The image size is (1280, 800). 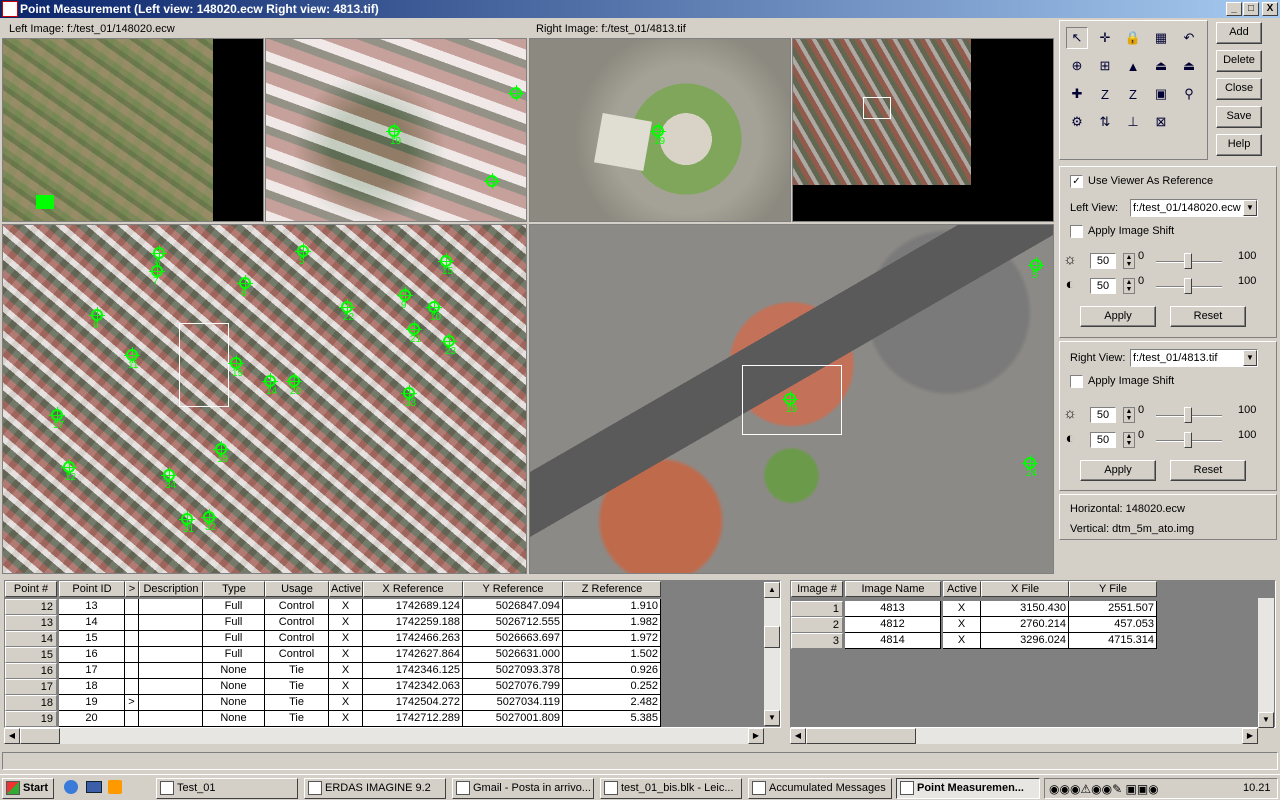 I want to click on images-row-header: 1, so click(x=817, y=609).